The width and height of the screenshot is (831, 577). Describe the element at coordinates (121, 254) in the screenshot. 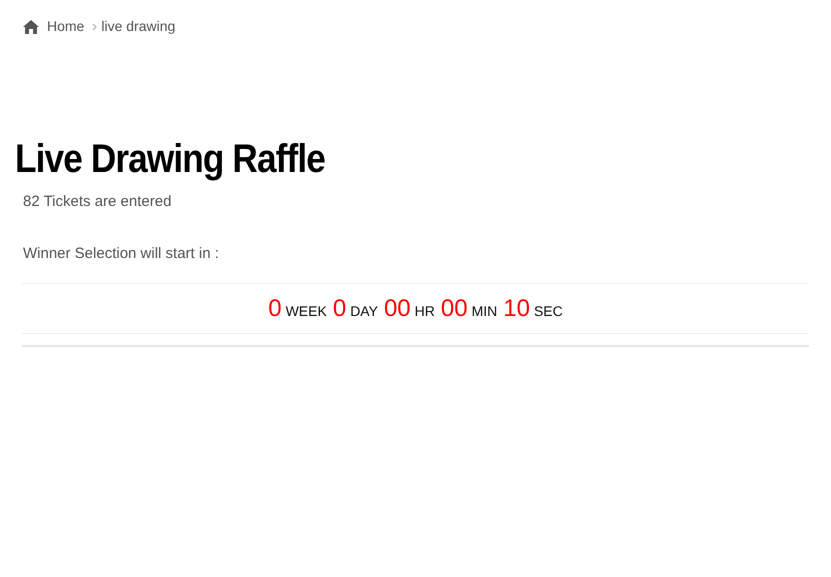

I see `countdown-label: Winner Selection will start in :` at that location.